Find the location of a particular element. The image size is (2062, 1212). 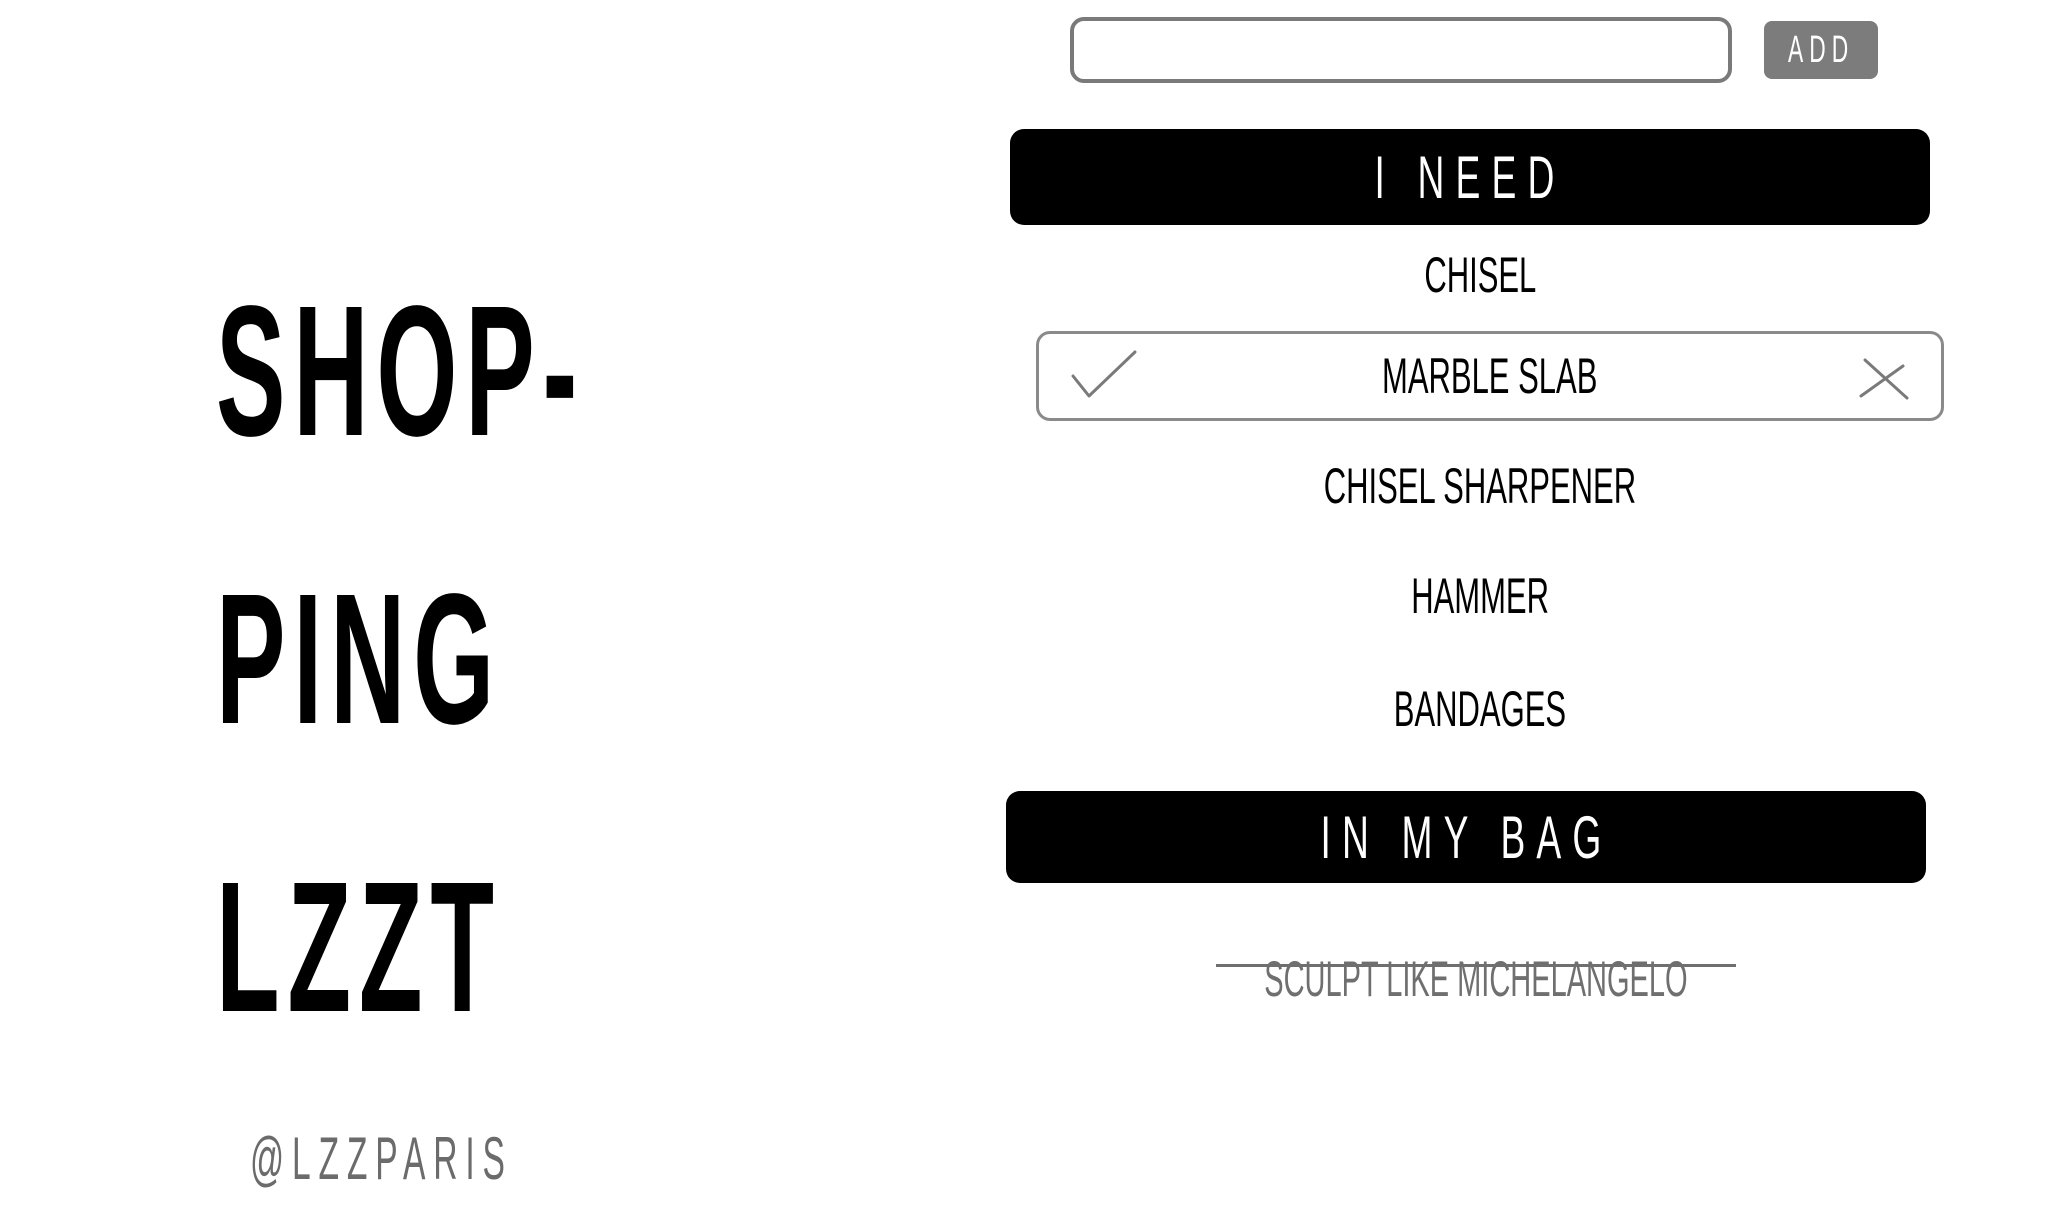

list-item: CHISEL SHARPENER is located at coordinates (1480, 486).